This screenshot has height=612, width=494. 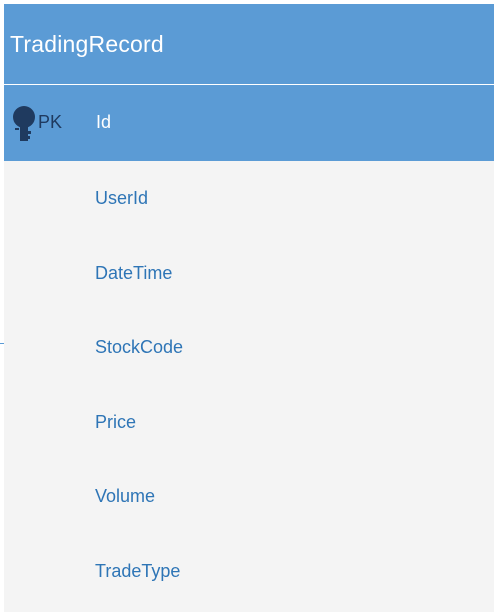 What do you see at coordinates (134, 272) in the screenshot?
I see `field-label: DateTime` at bounding box center [134, 272].